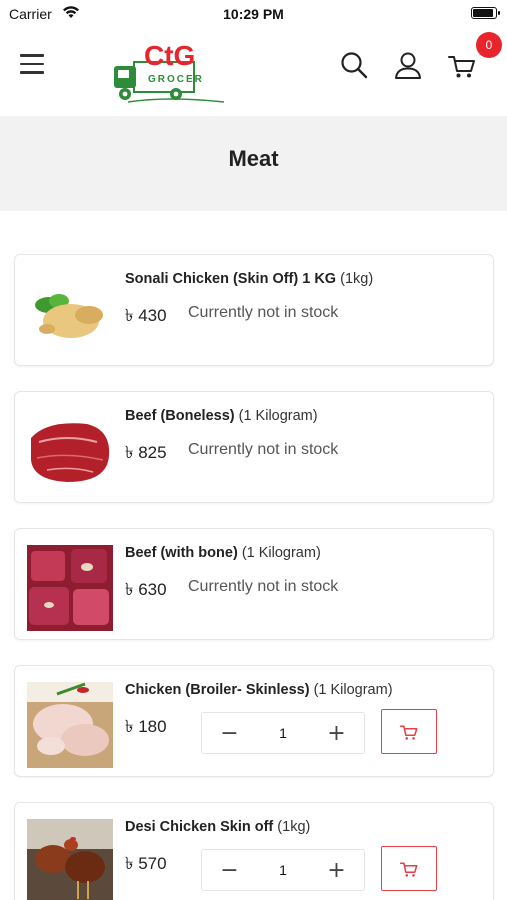  I want to click on product-name: Beef (Boneless) (1 Kilogram), so click(221, 416).